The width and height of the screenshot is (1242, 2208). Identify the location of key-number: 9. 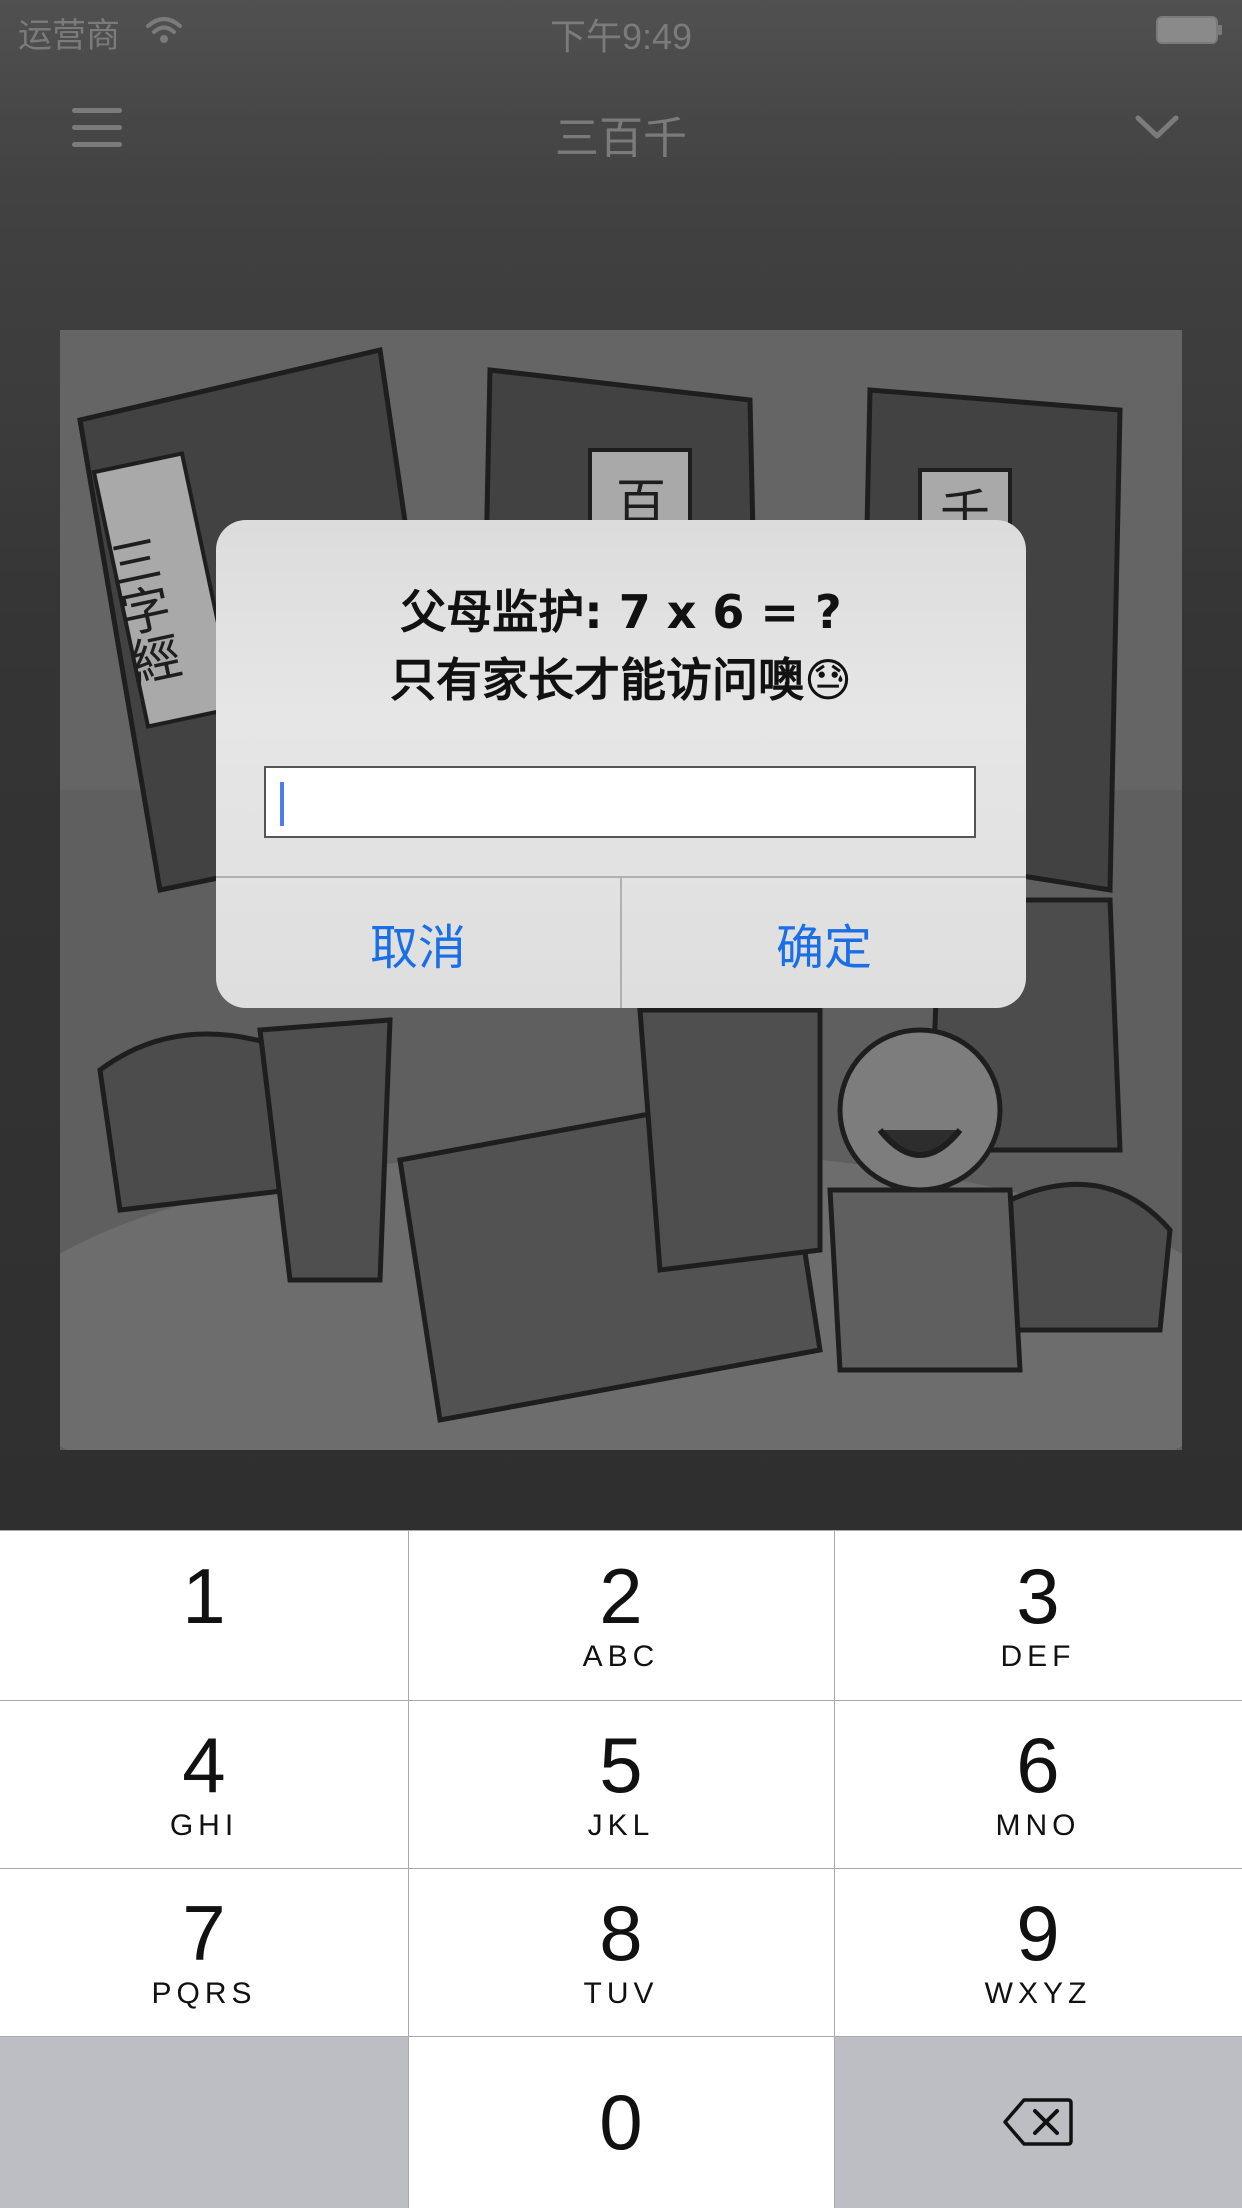
(1038, 1933).